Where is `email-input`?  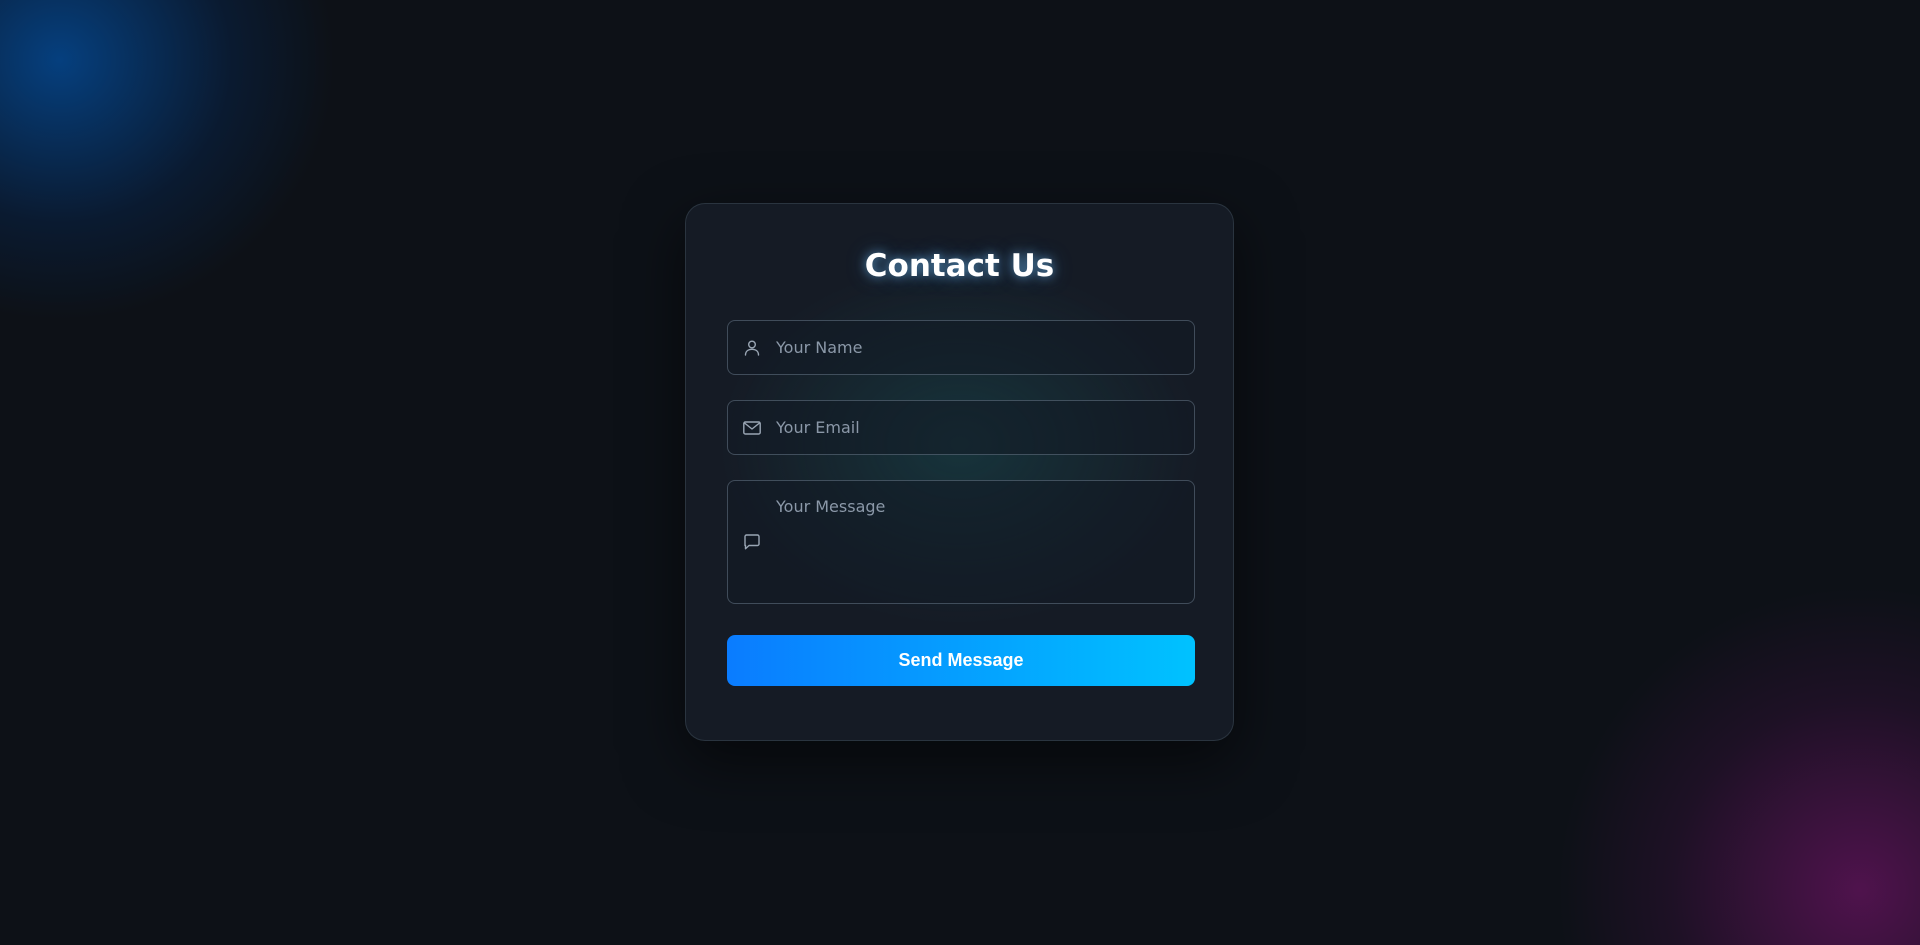
email-input is located at coordinates (979, 427).